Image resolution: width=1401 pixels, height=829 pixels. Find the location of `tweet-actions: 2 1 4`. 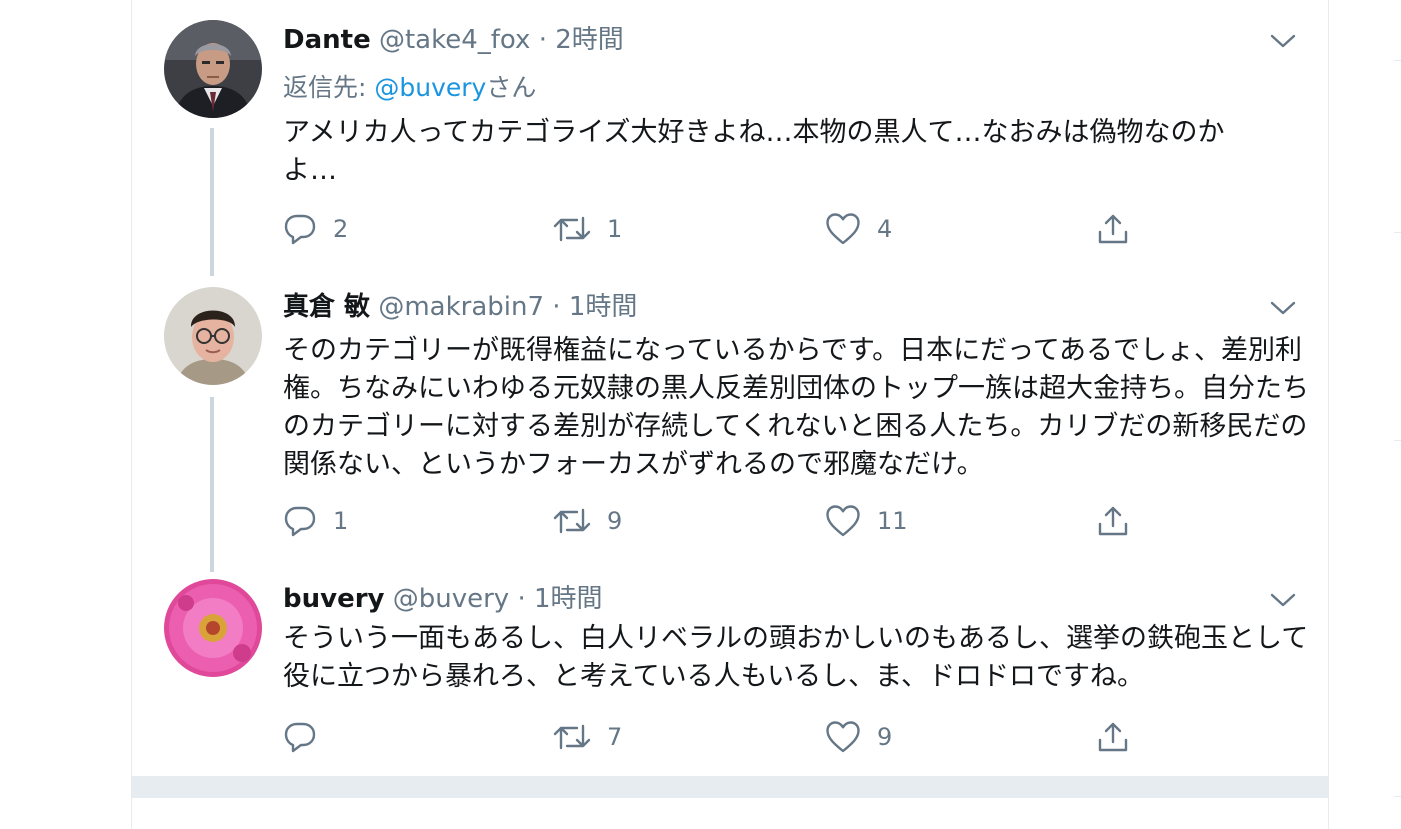

tweet-actions: 2 1 4 is located at coordinates (723, 229).